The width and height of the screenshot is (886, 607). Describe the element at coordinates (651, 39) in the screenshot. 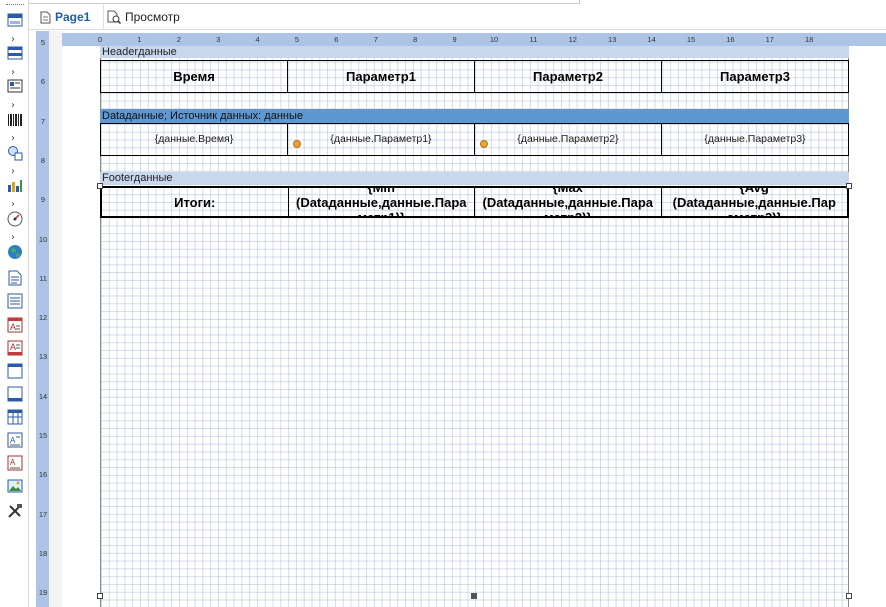

I see `hruler-number: 14` at that location.